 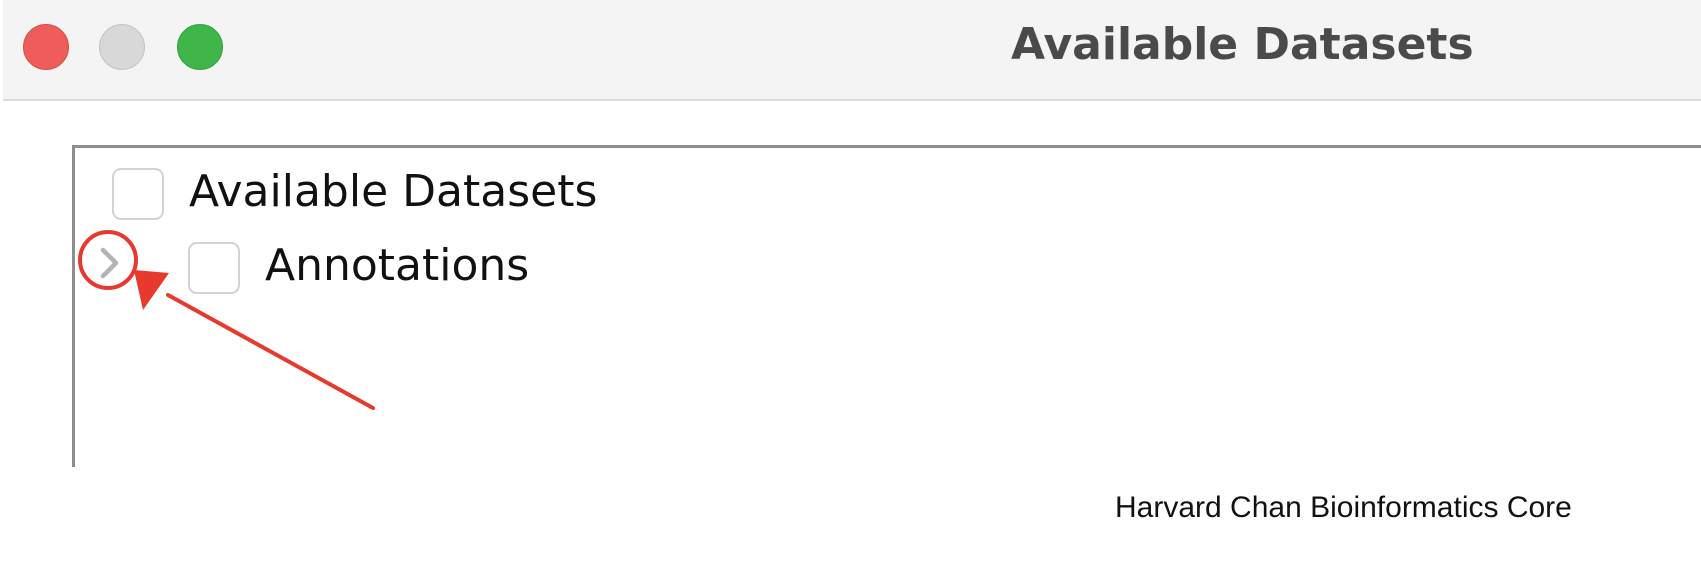 I want to click on chevron-right-icon, so click(x=109, y=263).